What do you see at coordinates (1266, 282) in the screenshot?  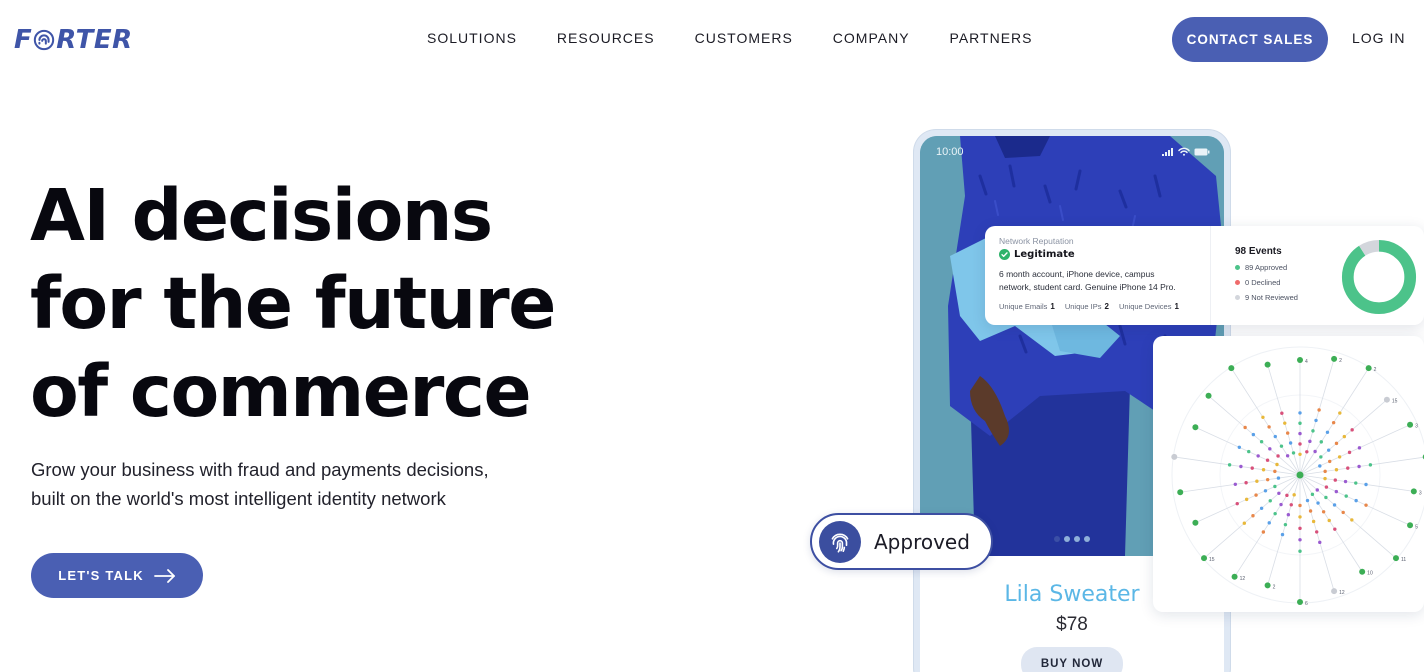 I see `events-declined: 0 Declined` at bounding box center [1266, 282].